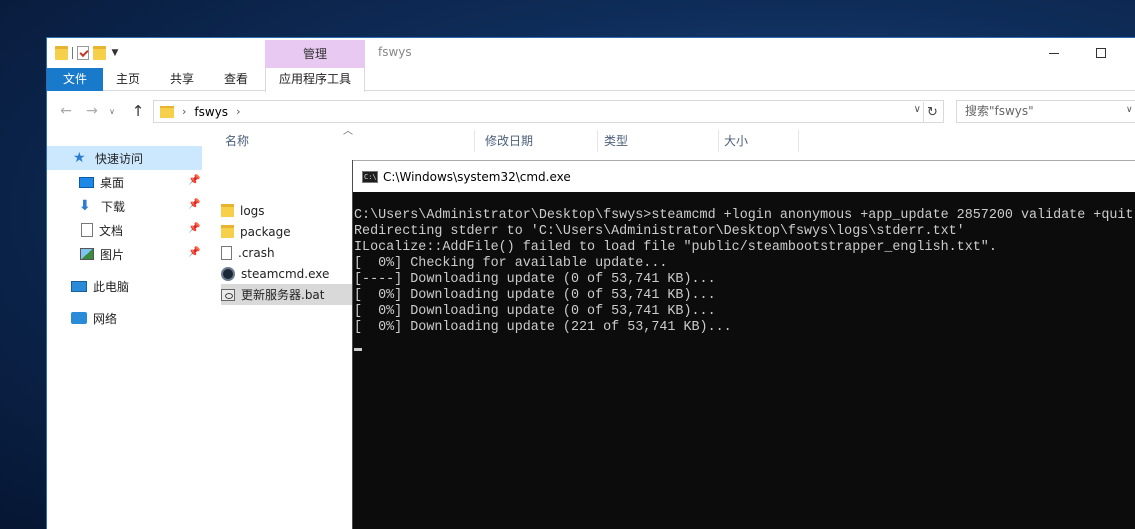  What do you see at coordinates (395, 52) in the screenshot?
I see `window-title: fswys` at bounding box center [395, 52].